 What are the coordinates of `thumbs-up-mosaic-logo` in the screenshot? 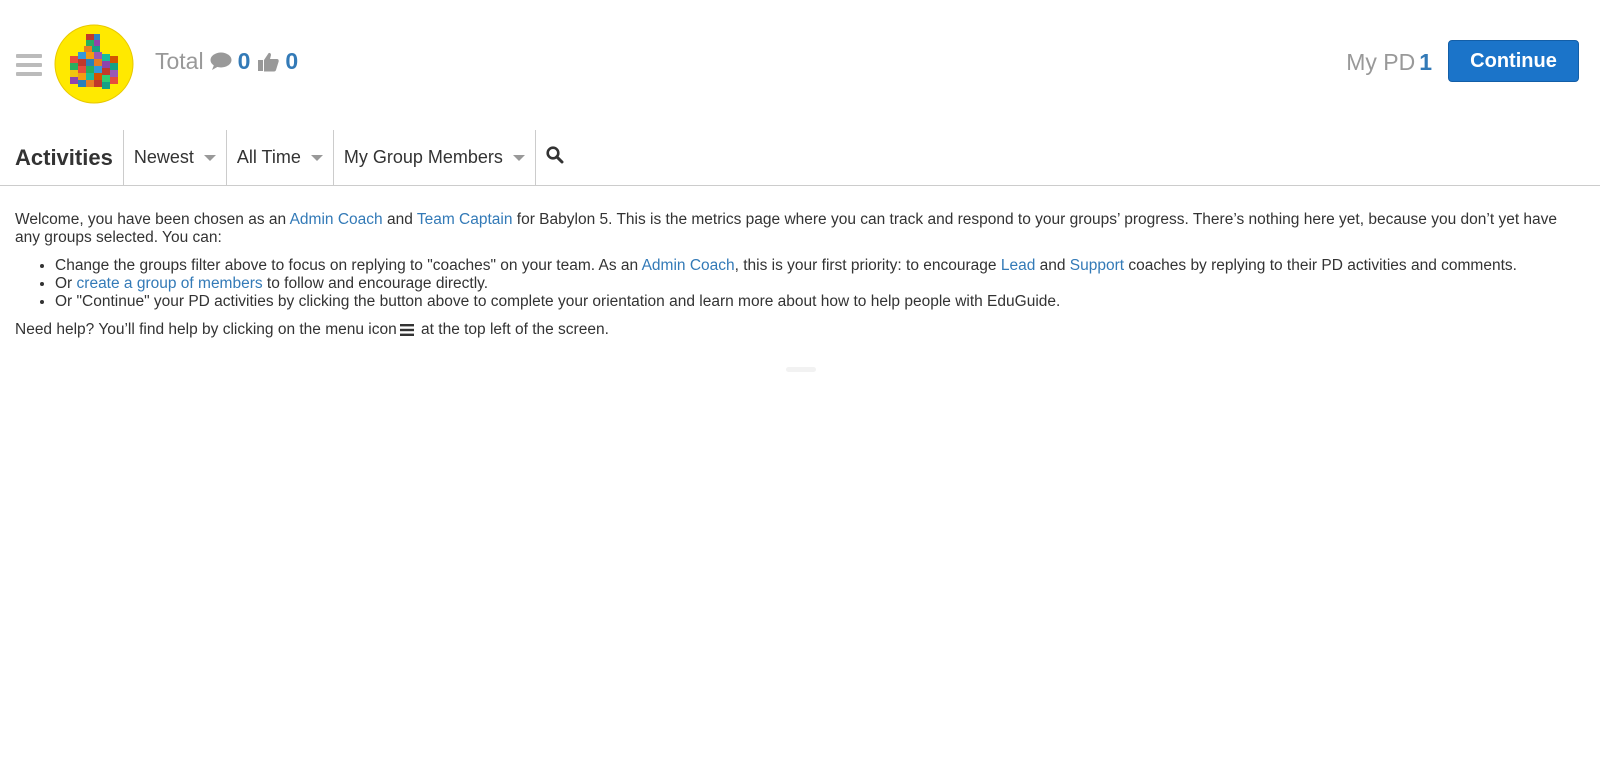 It's located at (94, 64).